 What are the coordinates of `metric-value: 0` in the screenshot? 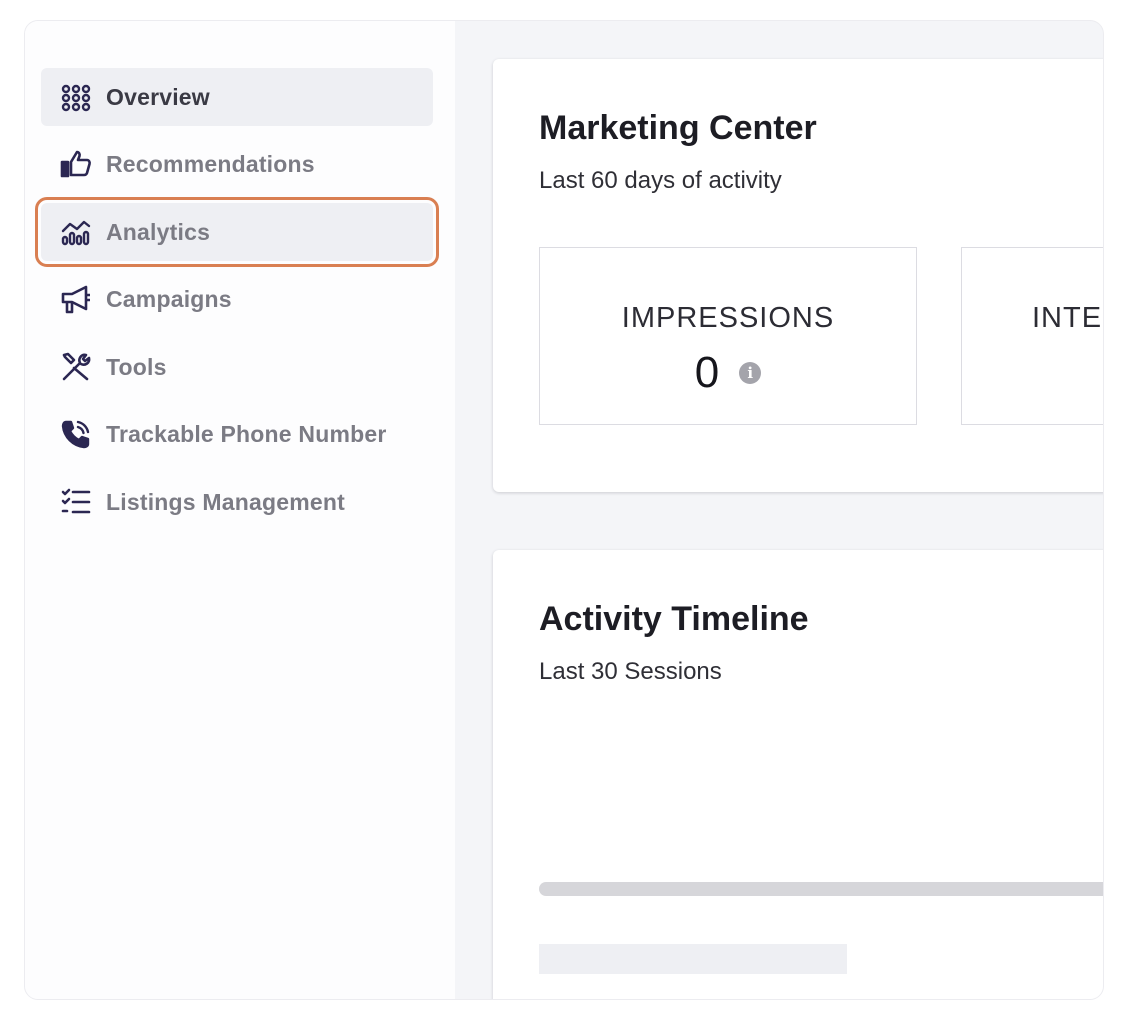 It's located at (707, 372).